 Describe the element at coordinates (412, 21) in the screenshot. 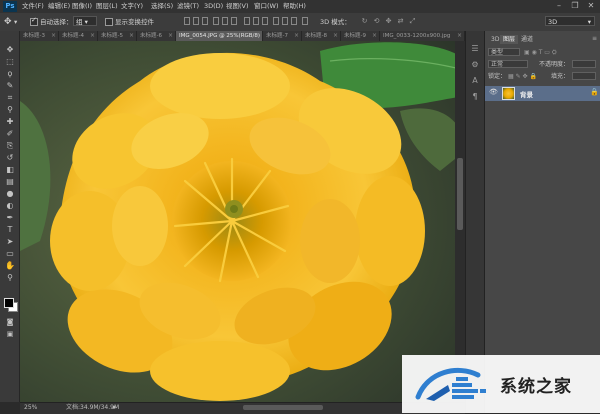

I see `3d-mode-icon: ⤢` at that location.